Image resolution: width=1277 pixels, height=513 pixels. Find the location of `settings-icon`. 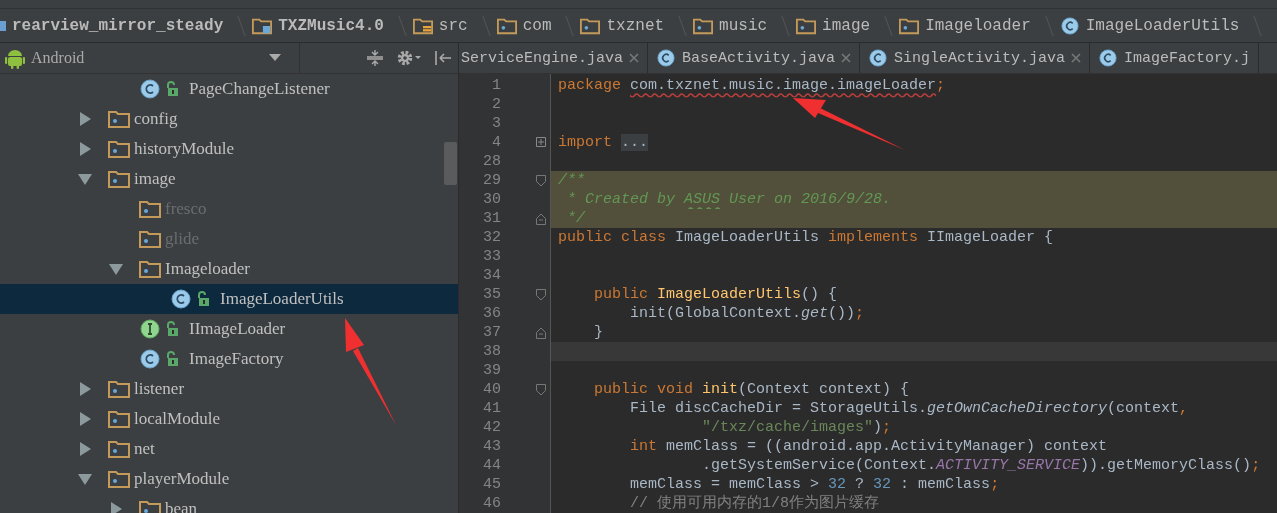

settings-icon is located at coordinates (409, 58).